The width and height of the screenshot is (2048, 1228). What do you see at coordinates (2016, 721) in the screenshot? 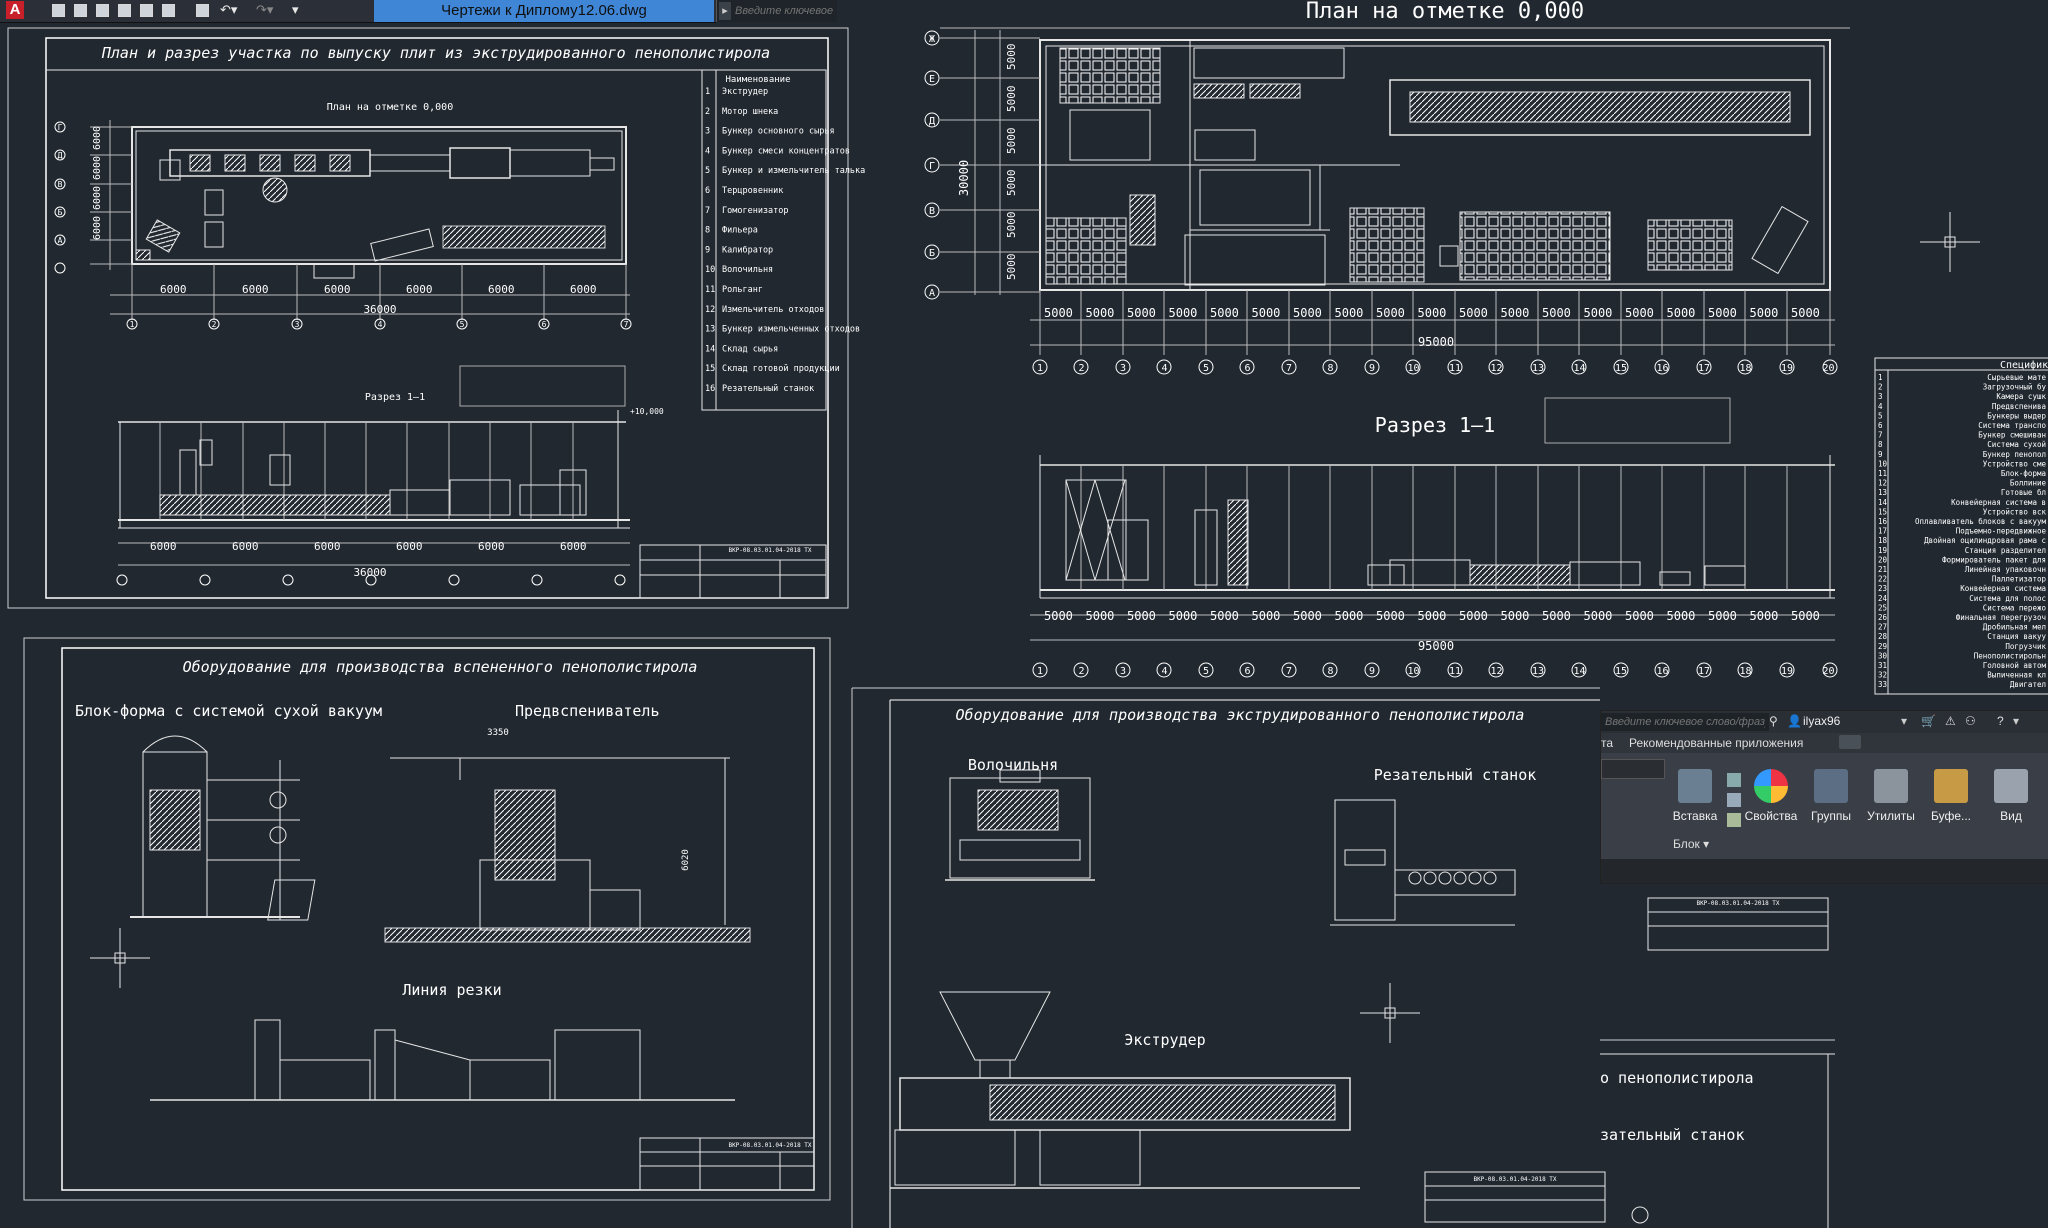
I see `help-dropdown-icon: ▾` at bounding box center [2016, 721].